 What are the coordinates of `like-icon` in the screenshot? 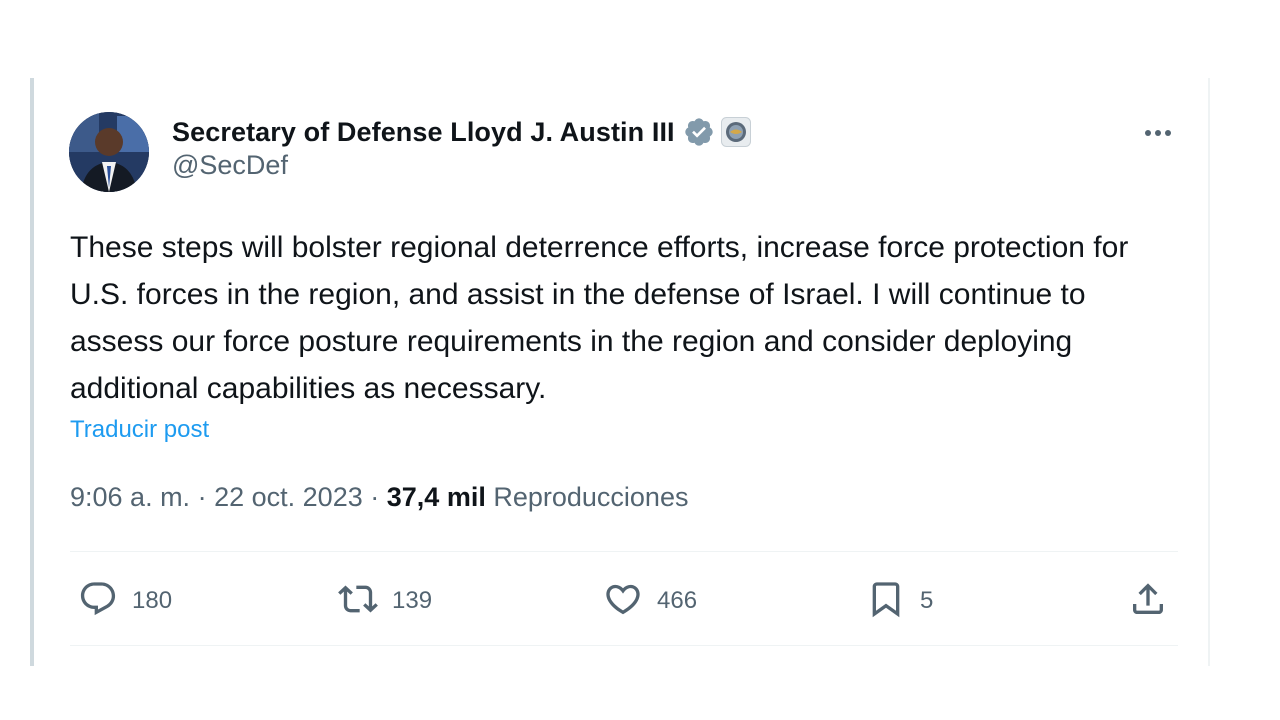 It's located at (623, 601).